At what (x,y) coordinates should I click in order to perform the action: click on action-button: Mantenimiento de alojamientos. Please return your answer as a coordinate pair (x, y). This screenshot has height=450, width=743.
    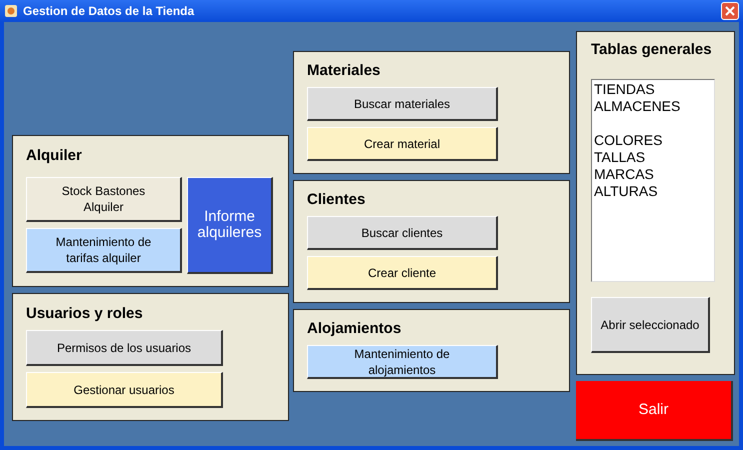
    Looking at the image, I should click on (402, 362).